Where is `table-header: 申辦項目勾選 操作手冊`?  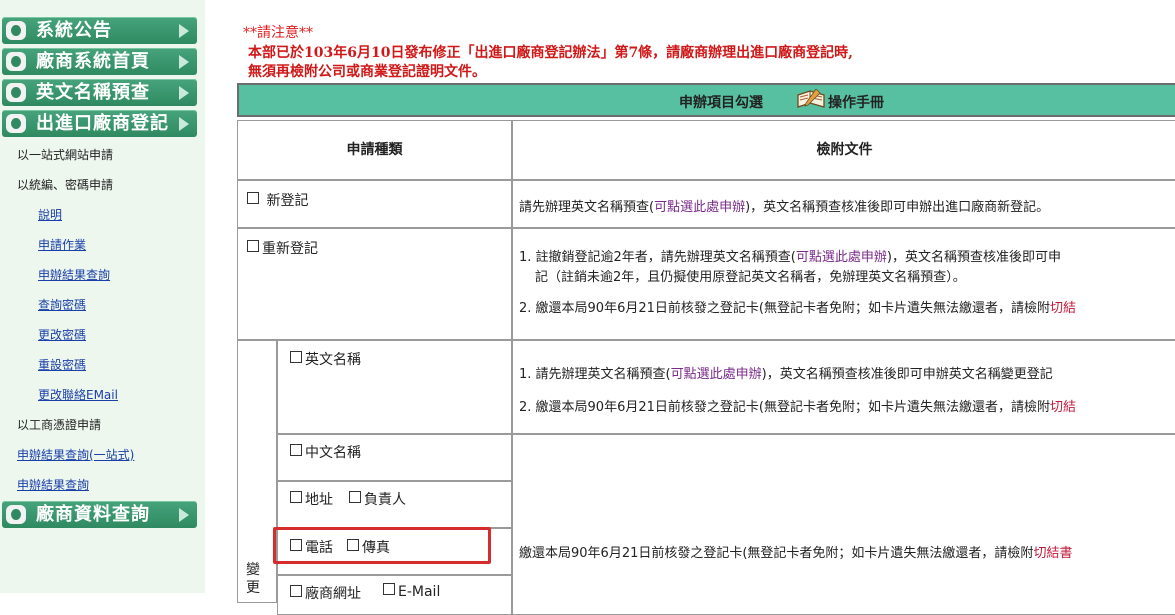 table-header: 申辦項目勾選 操作手冊 is located at coordinates (706, 100).